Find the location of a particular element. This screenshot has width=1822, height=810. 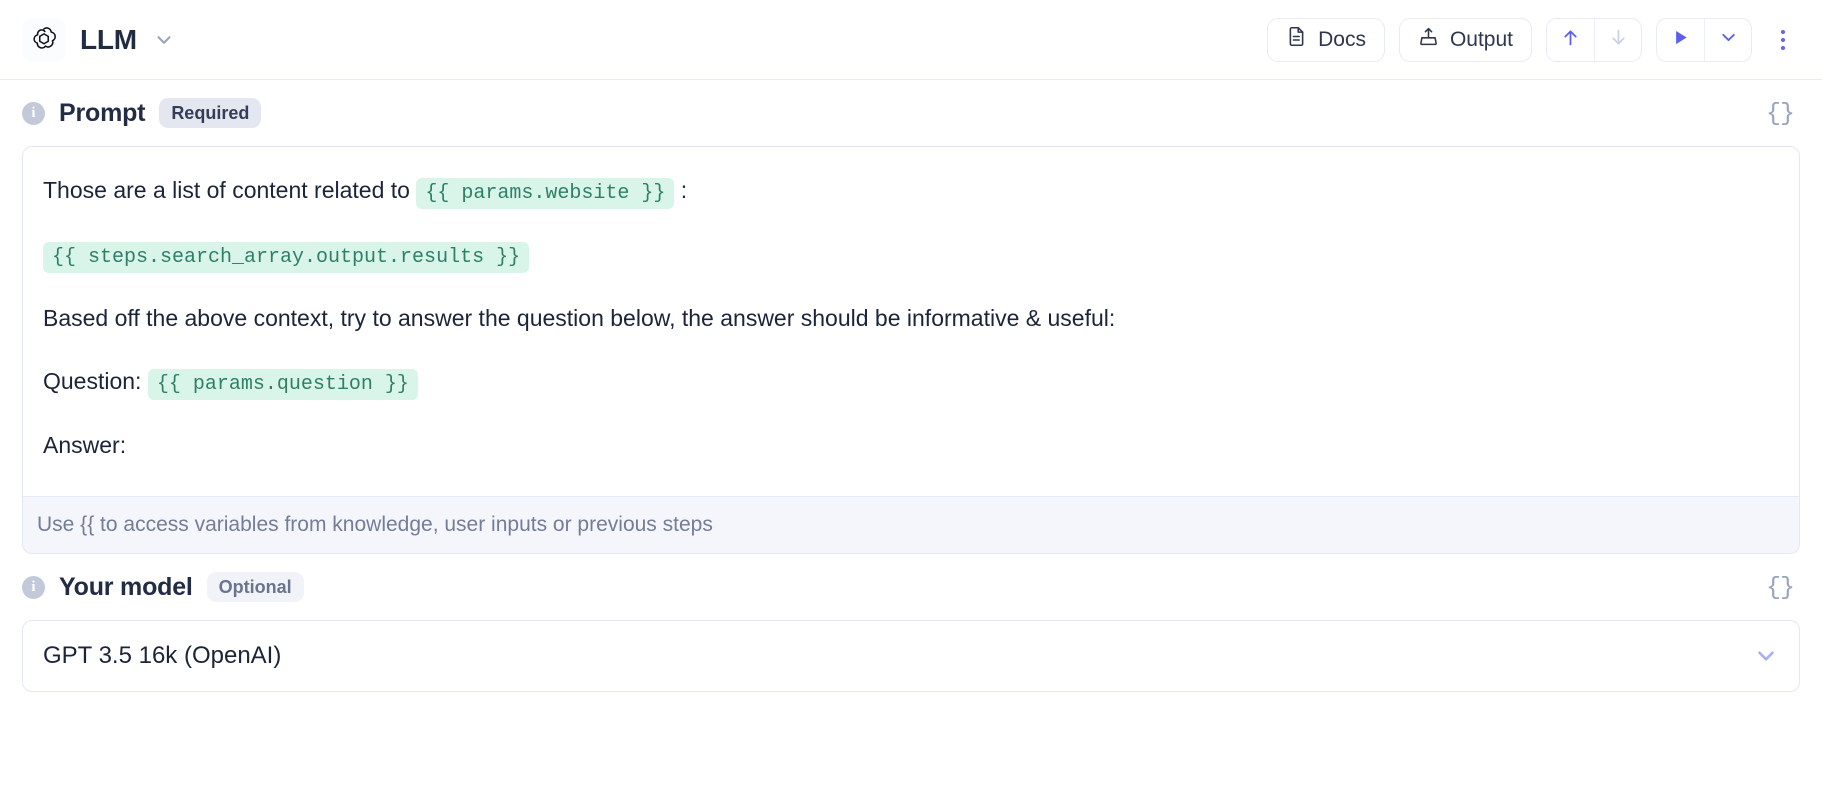

play-icon is located at coordinates (1680, 40).